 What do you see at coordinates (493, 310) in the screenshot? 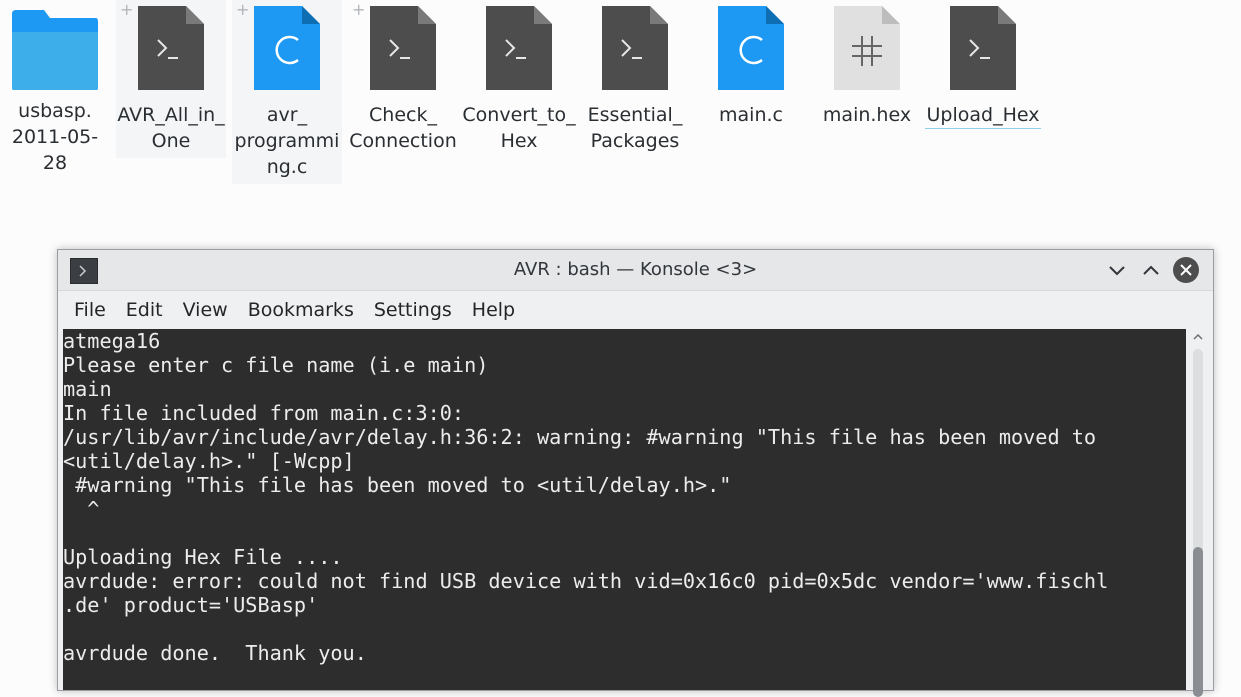
I see `menu-help: Help` at bounding box center [493, 310].